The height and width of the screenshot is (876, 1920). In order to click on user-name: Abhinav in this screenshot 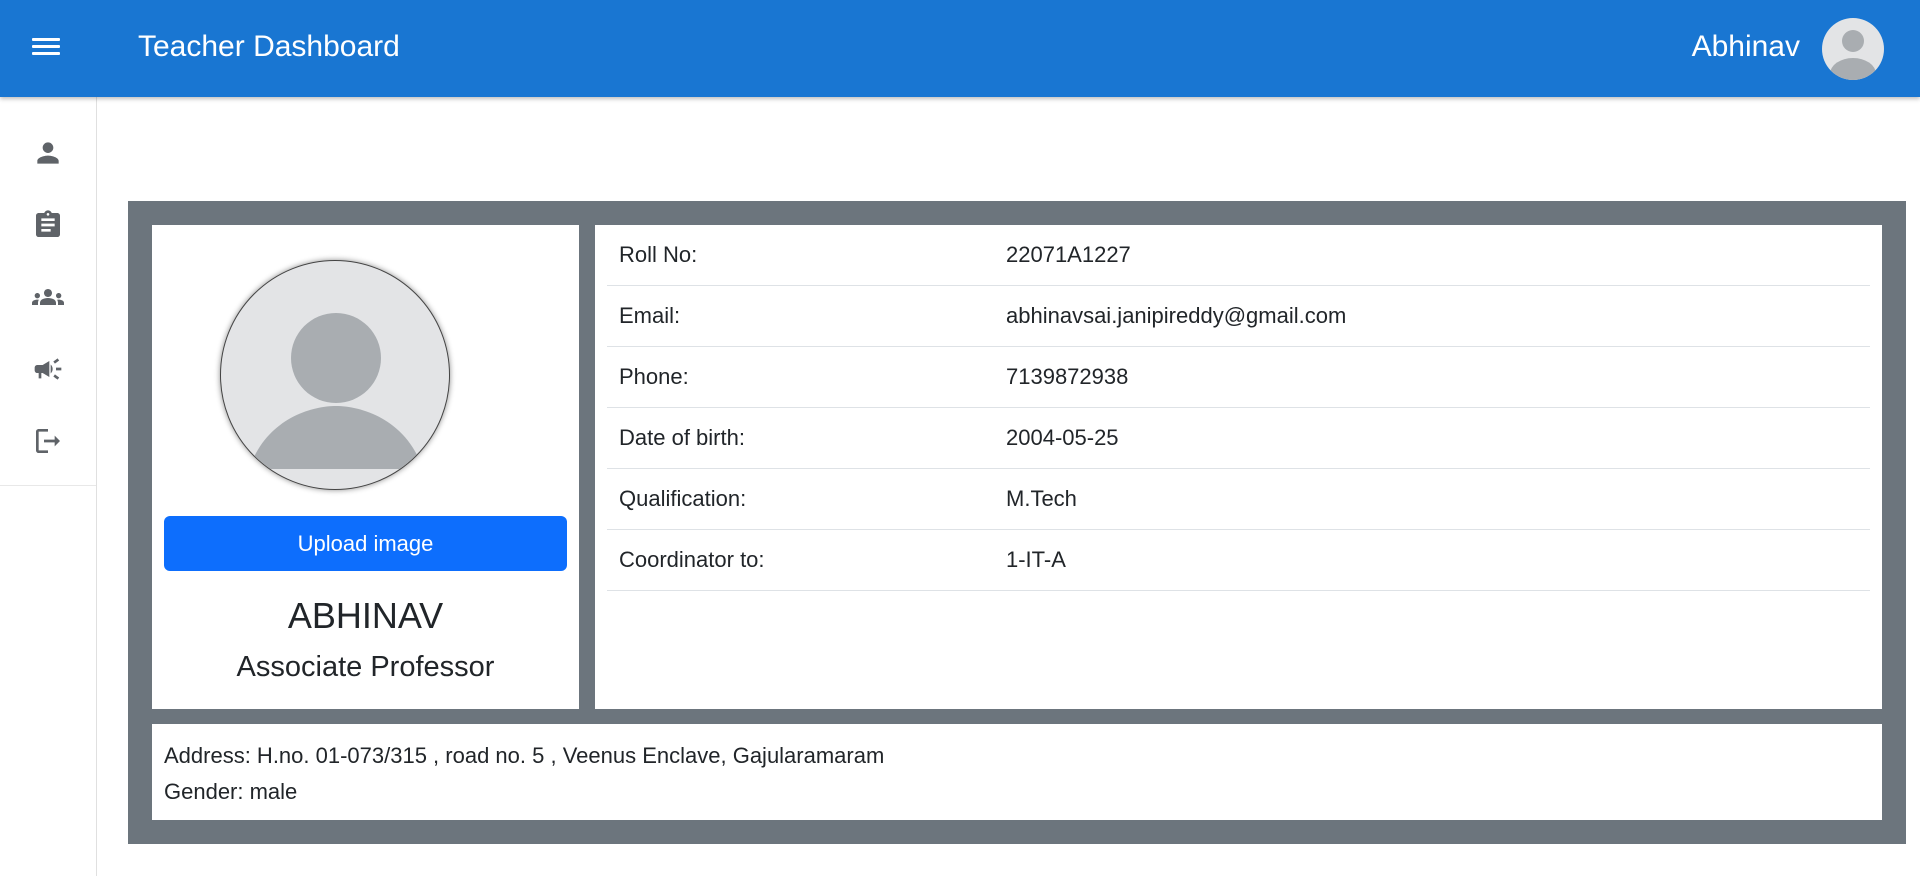, I will do `click(1746, 47)`.